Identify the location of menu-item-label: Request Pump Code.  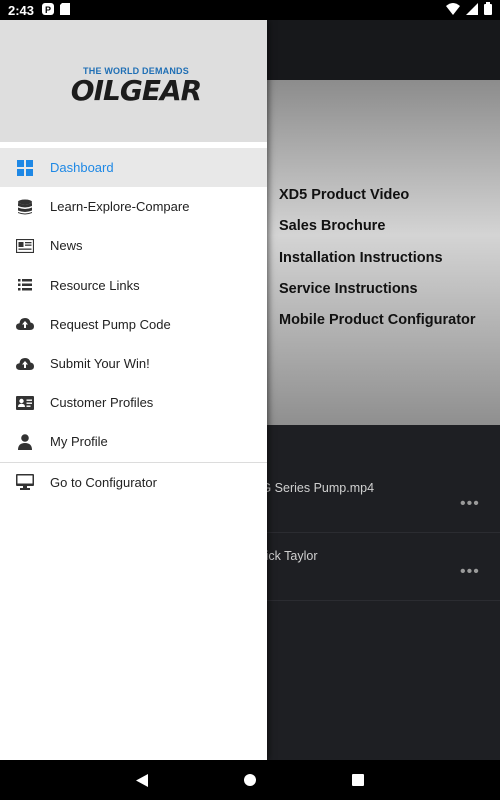
(110, 324).